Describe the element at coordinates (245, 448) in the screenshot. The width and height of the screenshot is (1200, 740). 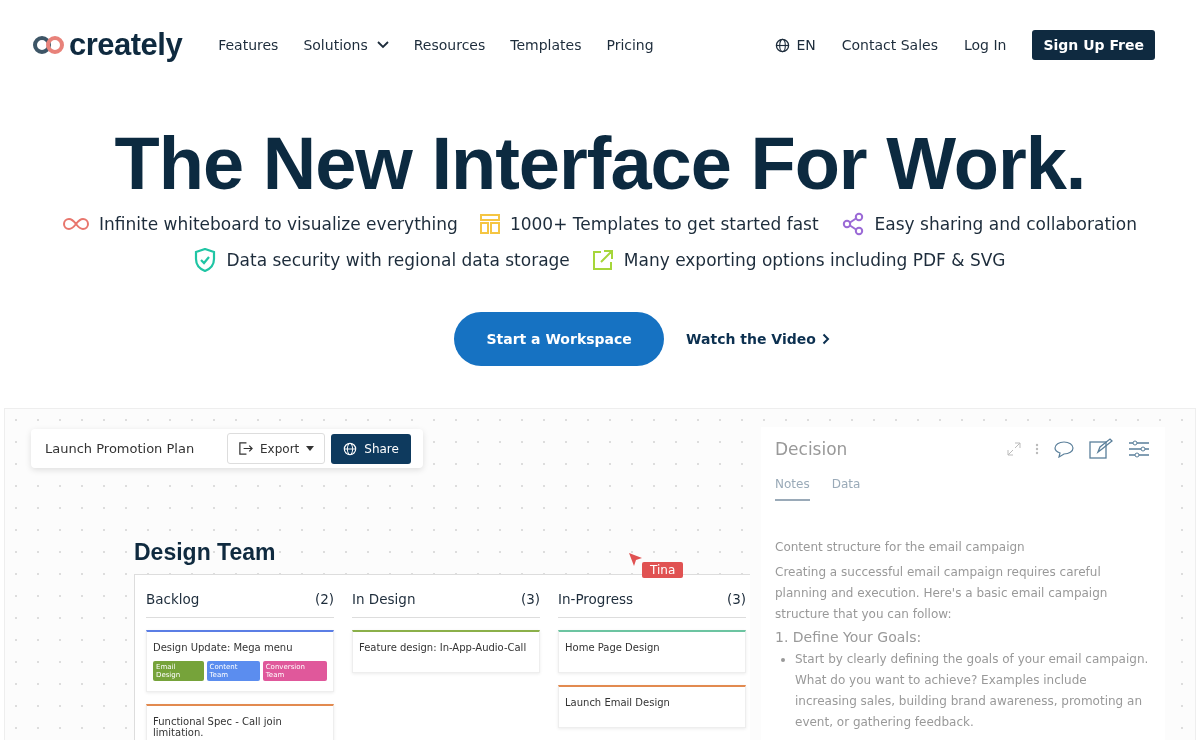
I see `export-icon` at that location.